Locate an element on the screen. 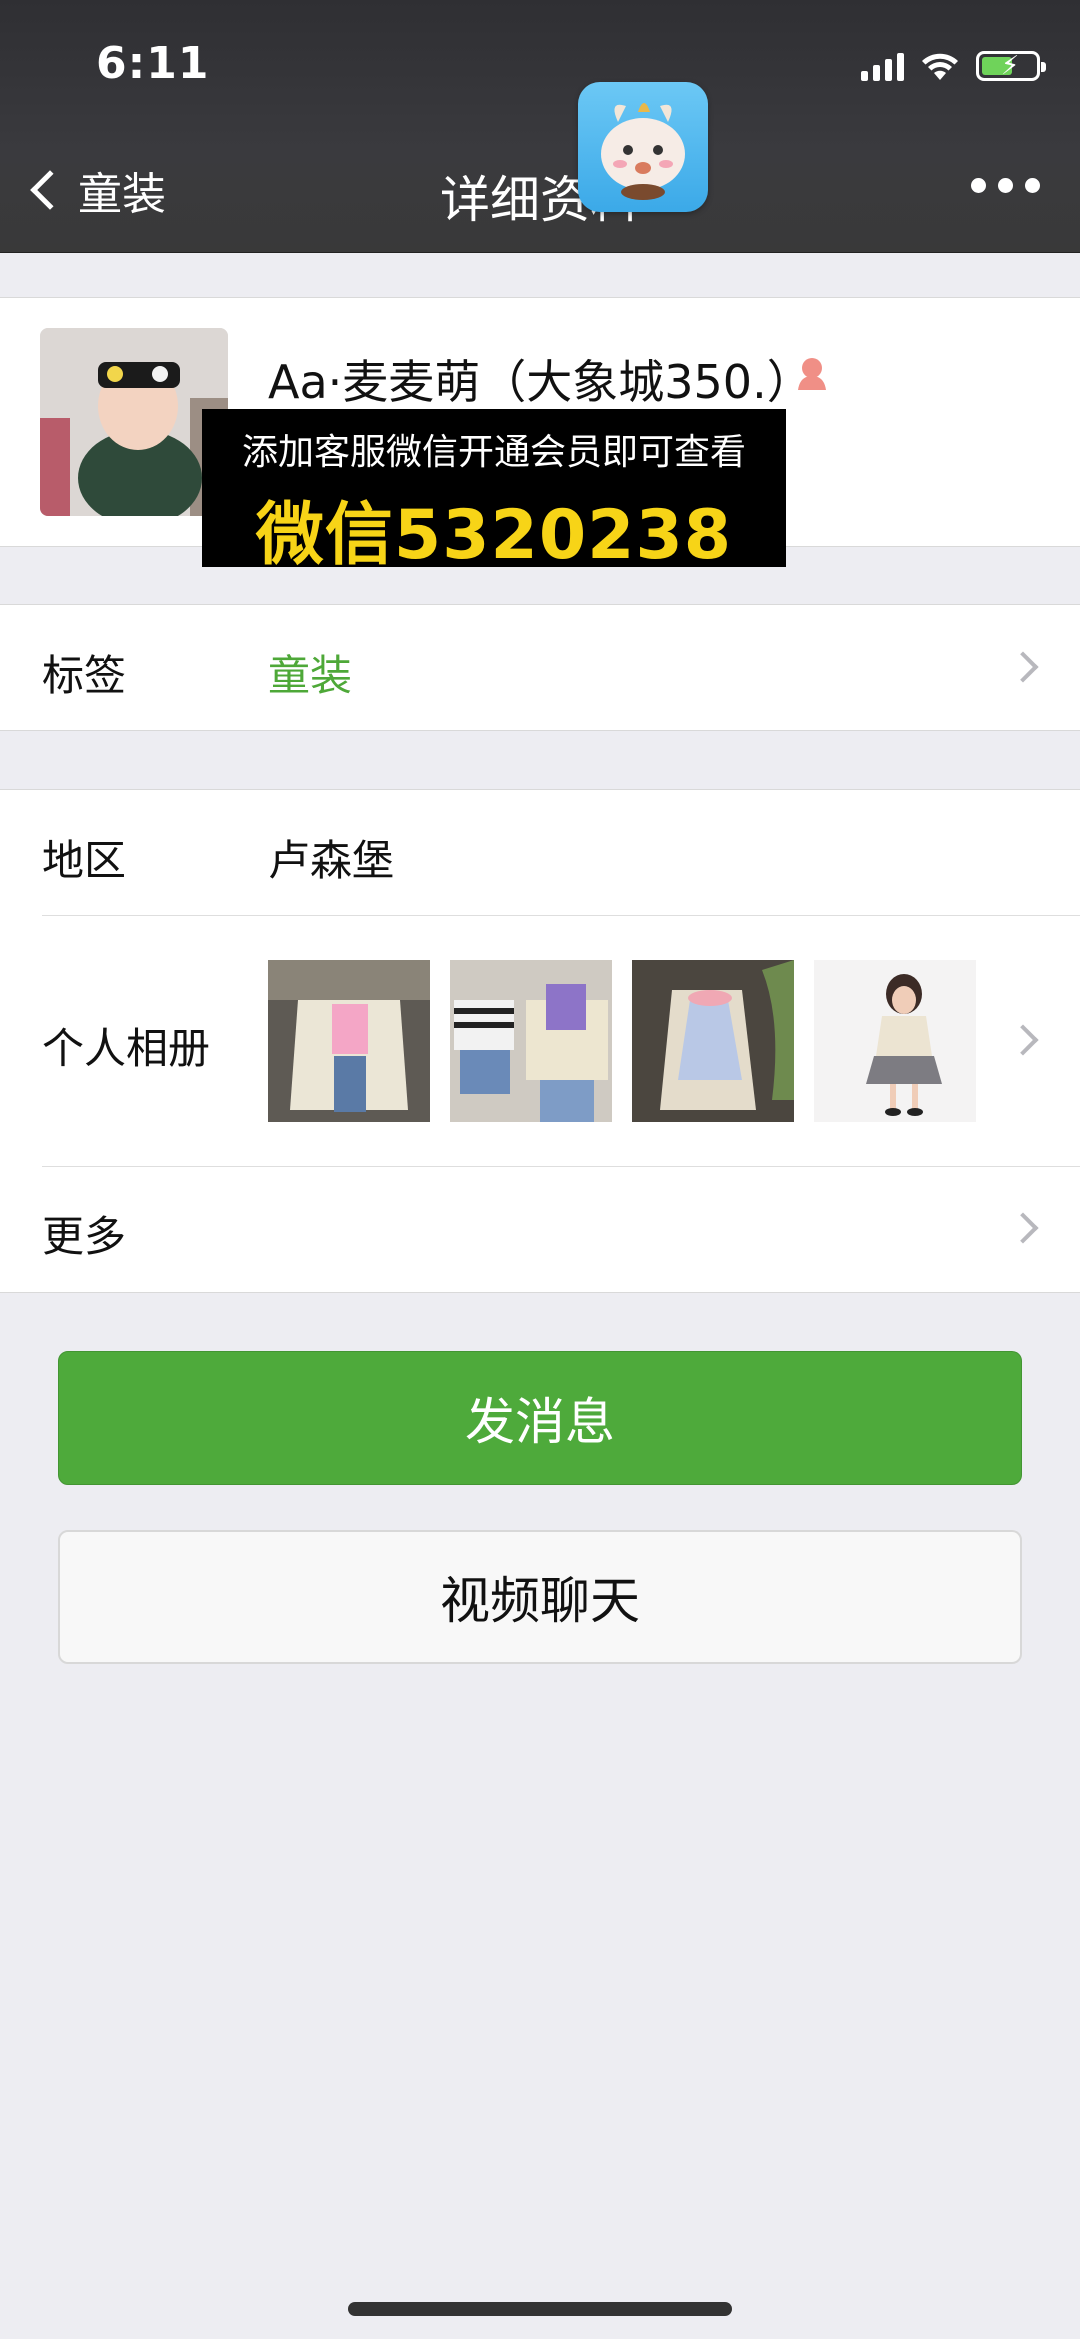  female-icon is located at coordinates (812, 374).